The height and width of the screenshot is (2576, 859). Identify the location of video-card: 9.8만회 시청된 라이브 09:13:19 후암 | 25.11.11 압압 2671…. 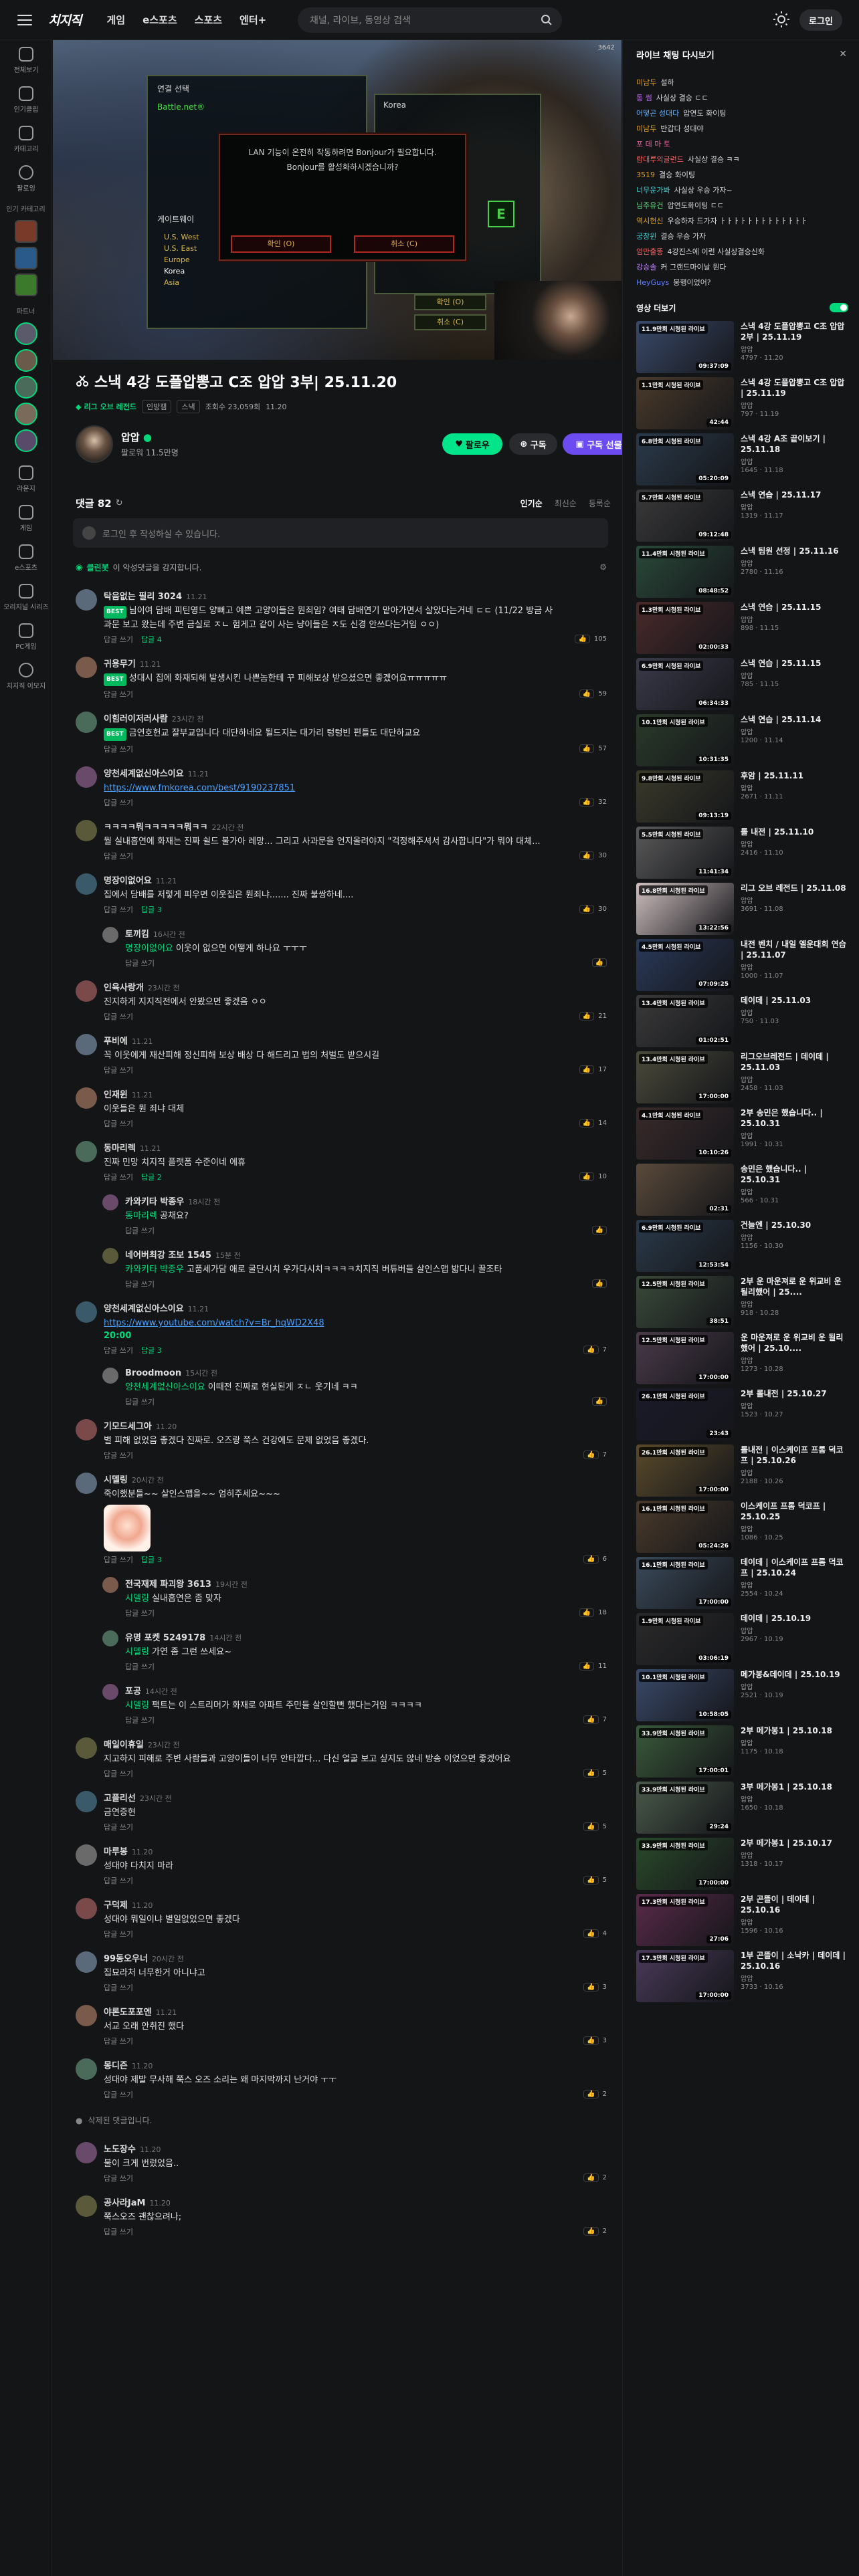
(747, 797).